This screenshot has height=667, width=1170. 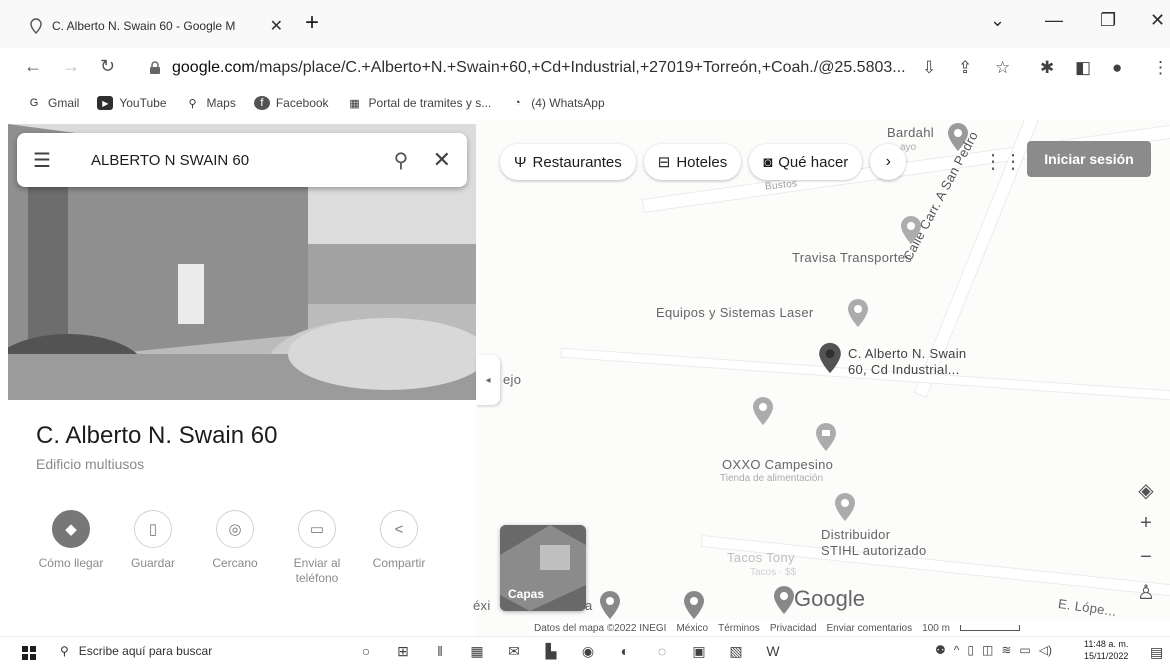 I want to click on close-window-button: ✕, so click(x=1157, y=20).